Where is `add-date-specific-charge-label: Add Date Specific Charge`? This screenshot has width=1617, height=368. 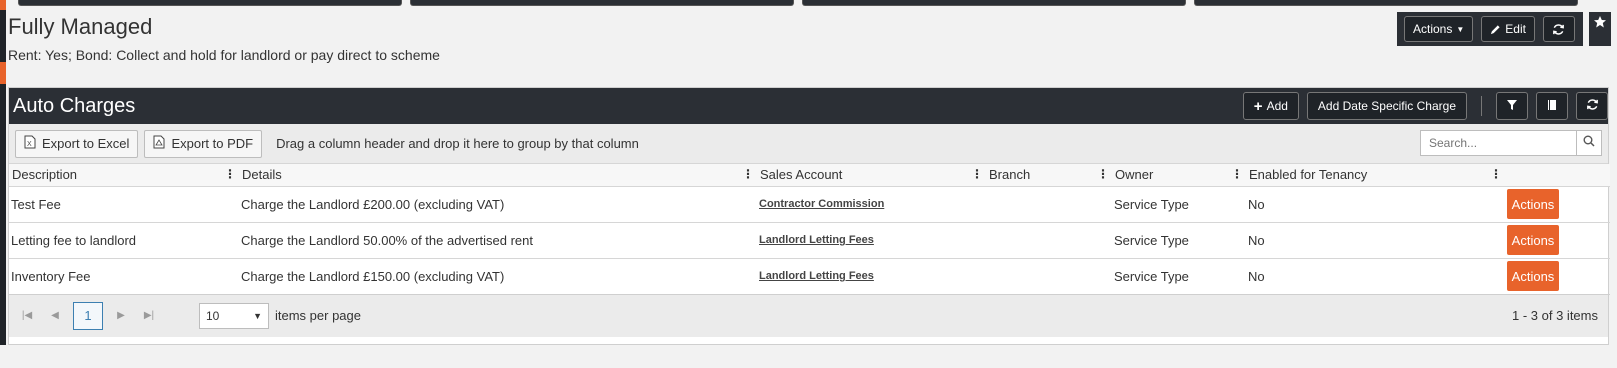 add-date-specific-charge-label: Add Date Specific Charge is located at coordinates (1386, 106).